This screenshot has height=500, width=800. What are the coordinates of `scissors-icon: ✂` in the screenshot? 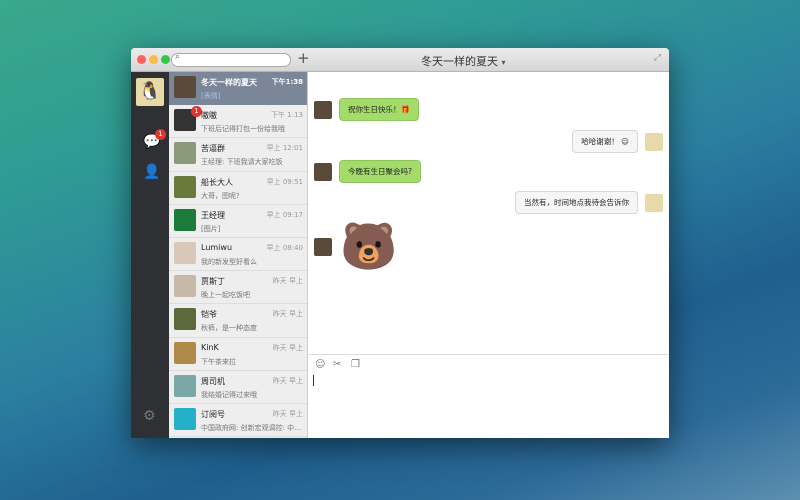 It's located at (337, 364).